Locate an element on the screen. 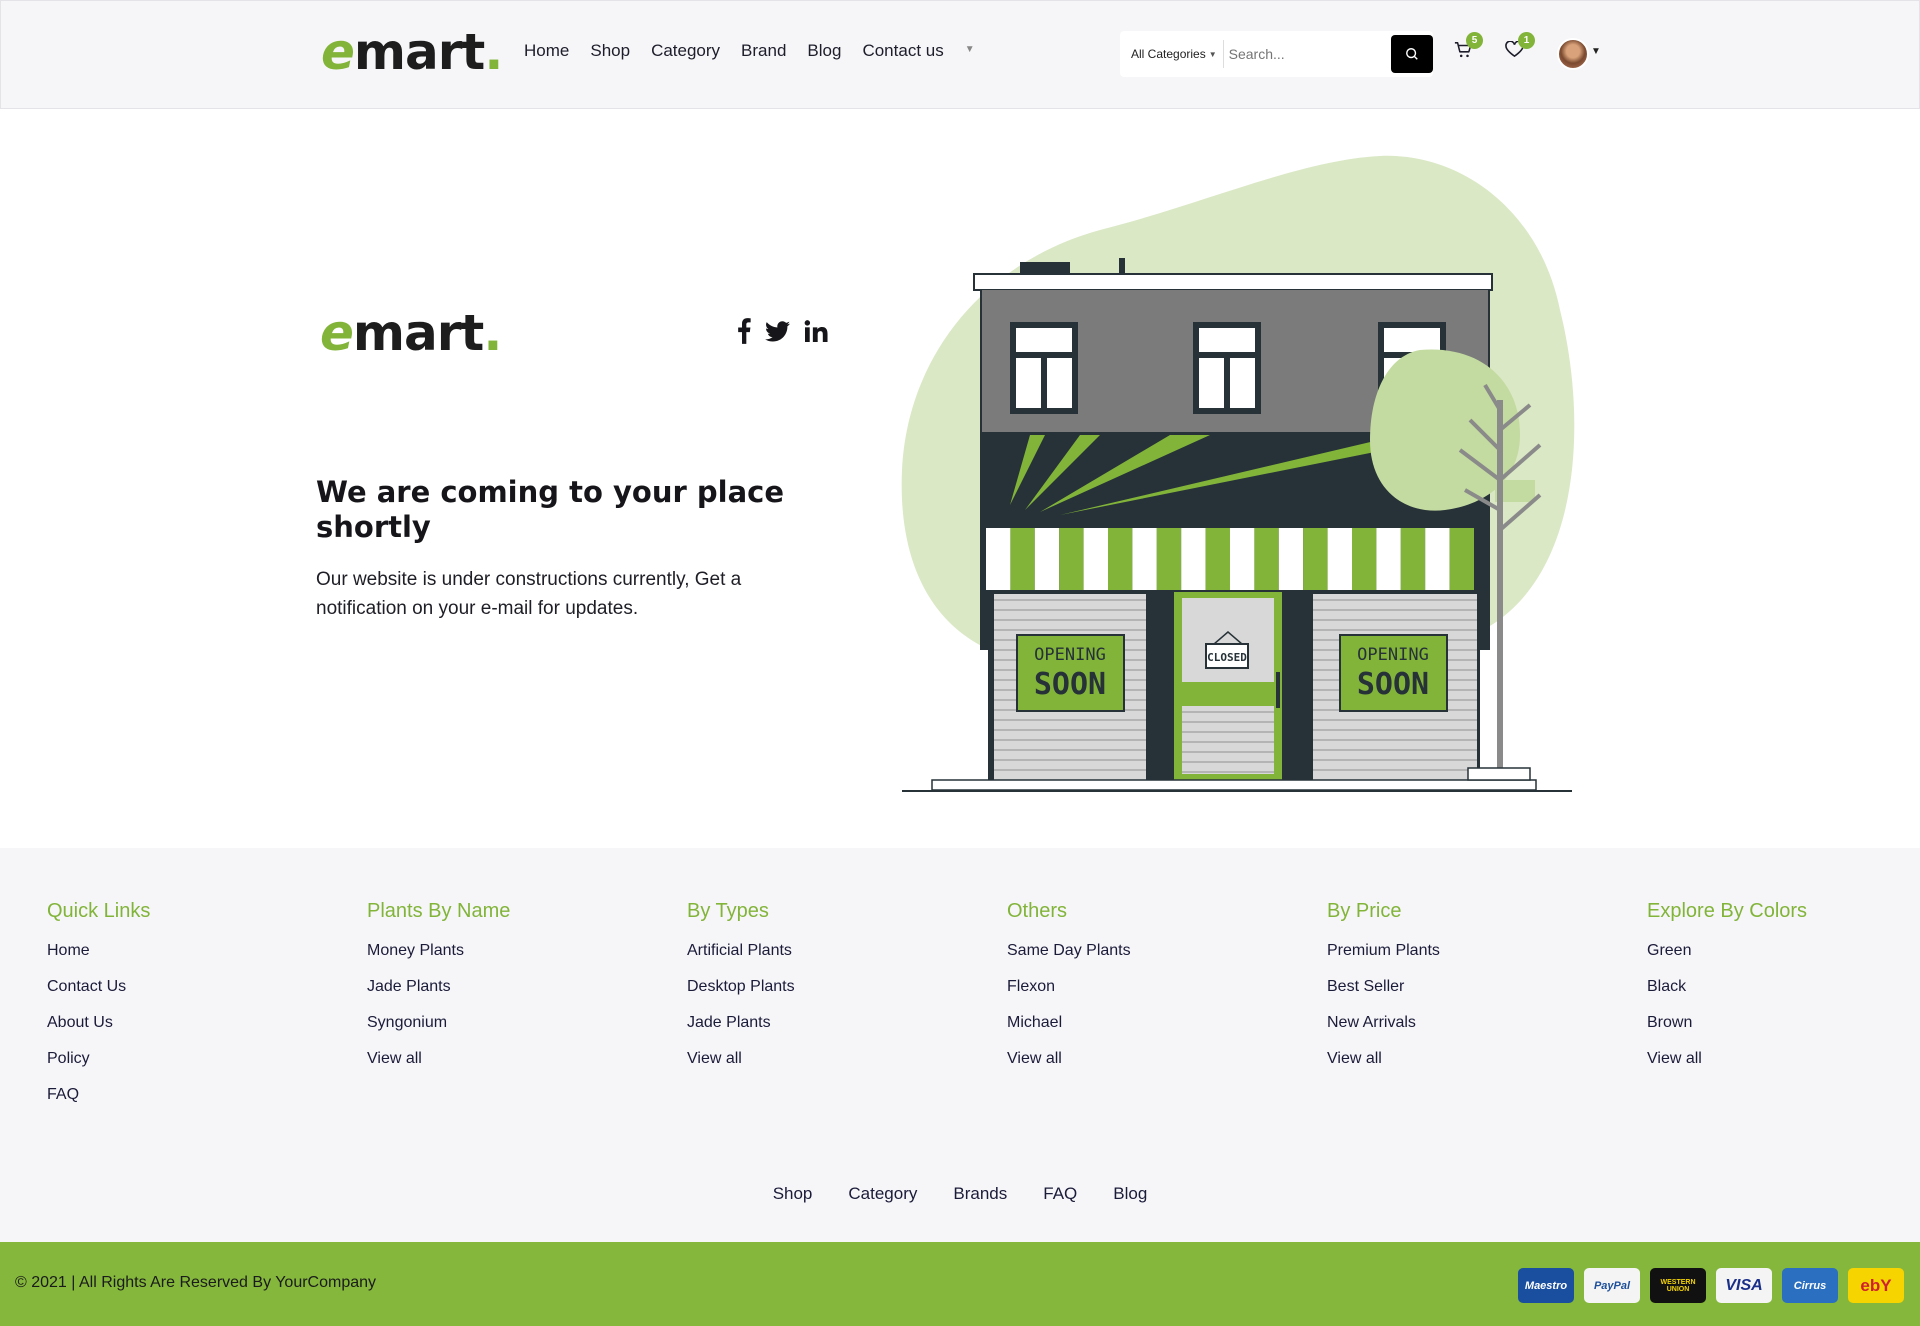 This screenshot has height=1326, width=1920. footer-link: Home is located at coordinates (98, 951).